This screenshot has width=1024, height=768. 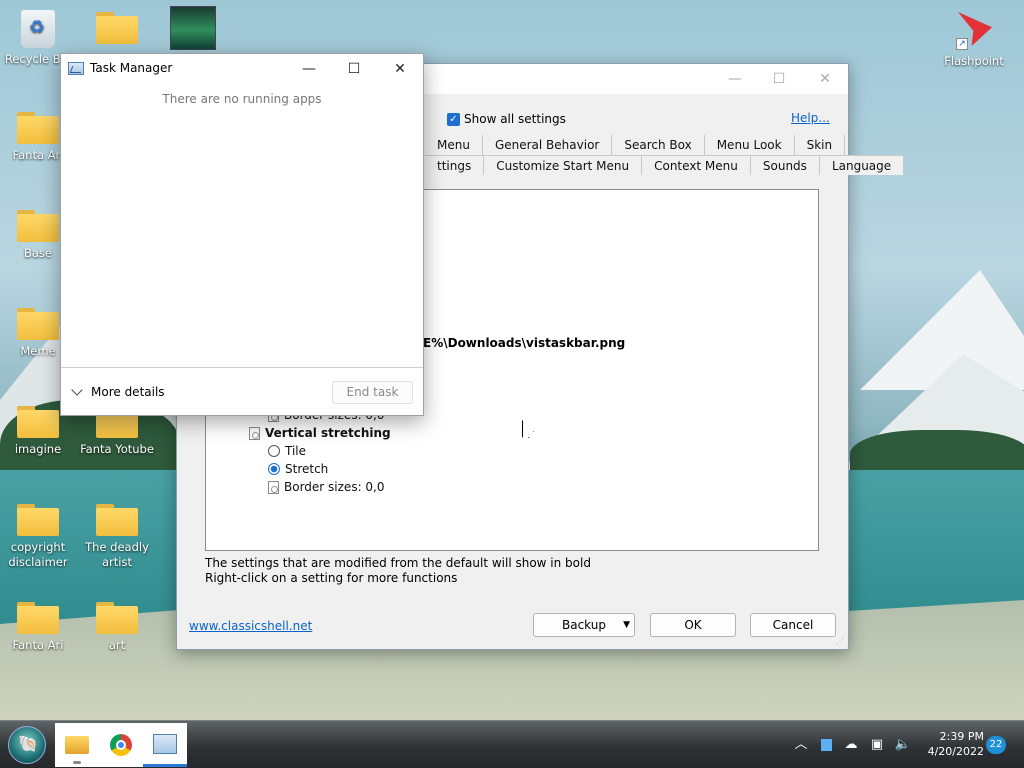 What do you see at coordinates (942, 330) in the screenshot?
I see `wallpaper-mountain` at bounding box center [942, 330].